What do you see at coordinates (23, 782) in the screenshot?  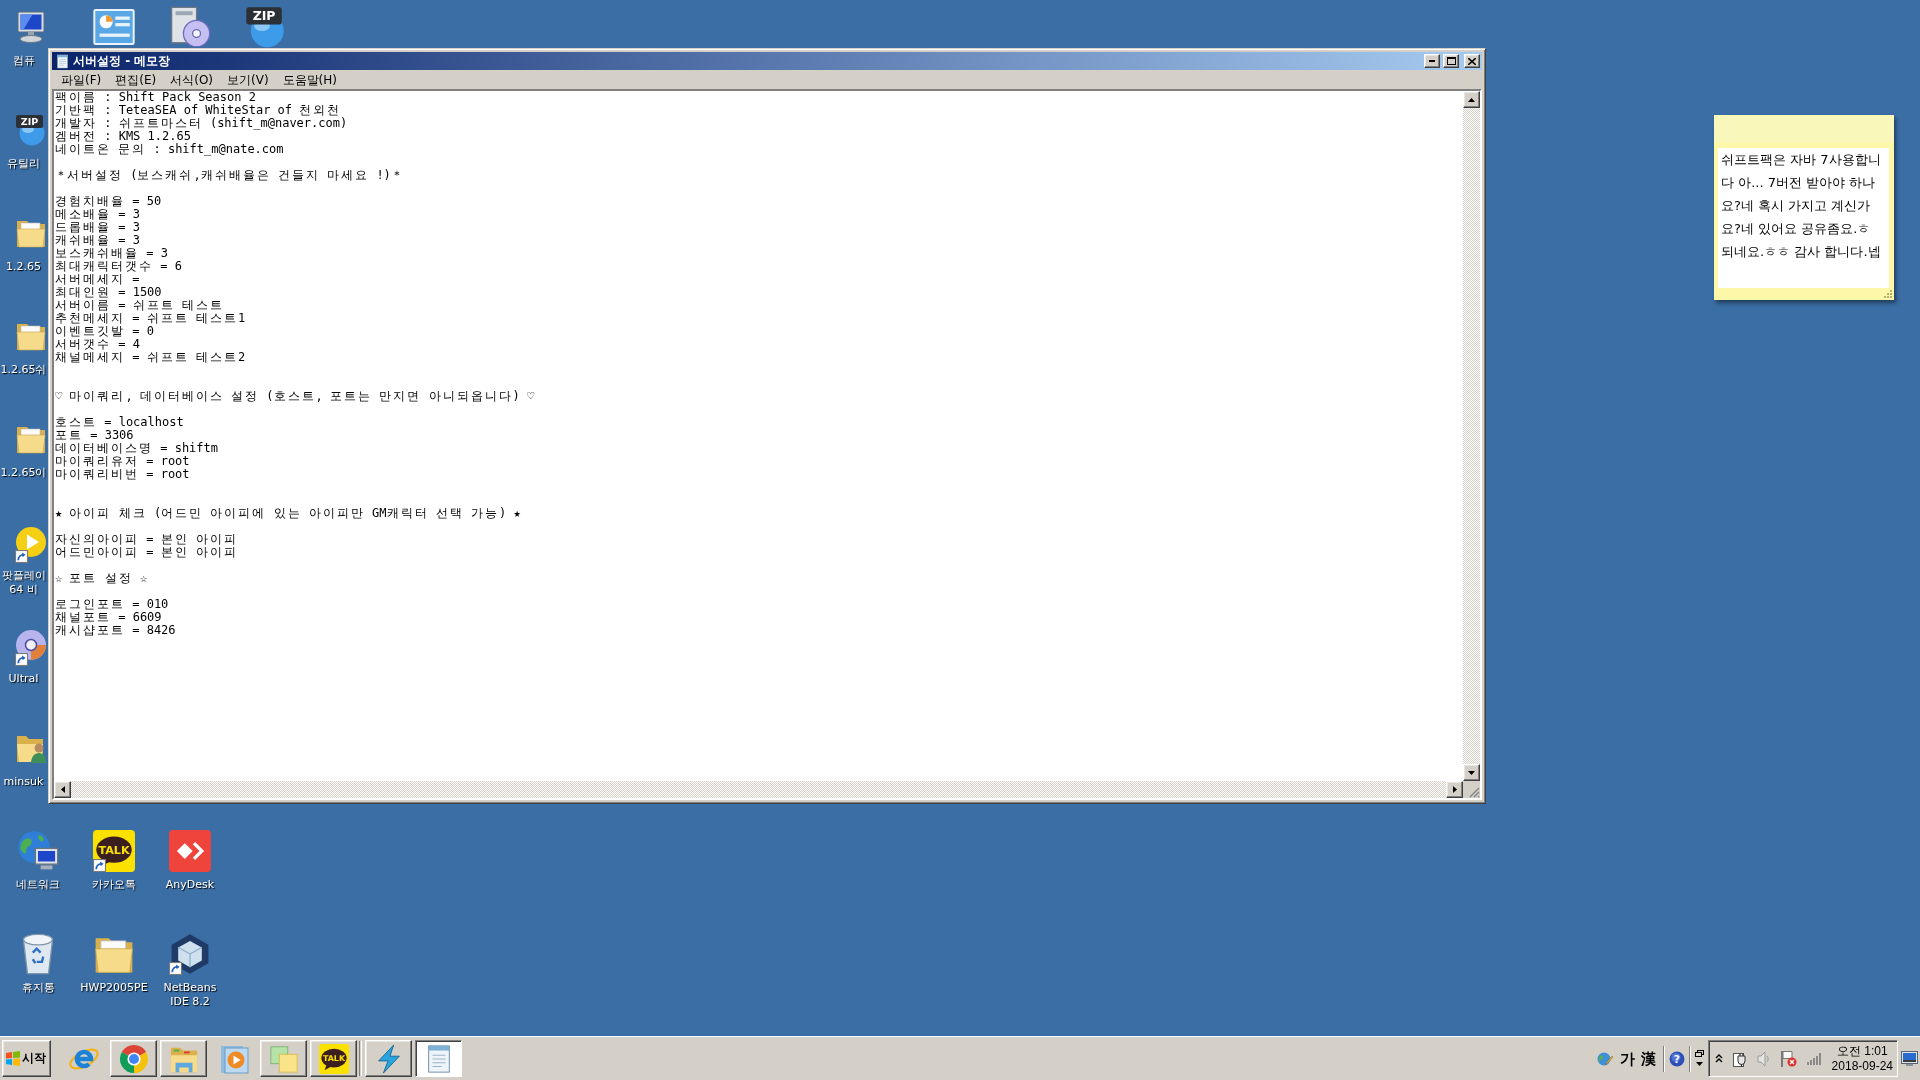 I see `icon-label: minsuk` at bounding box center [23, 782].